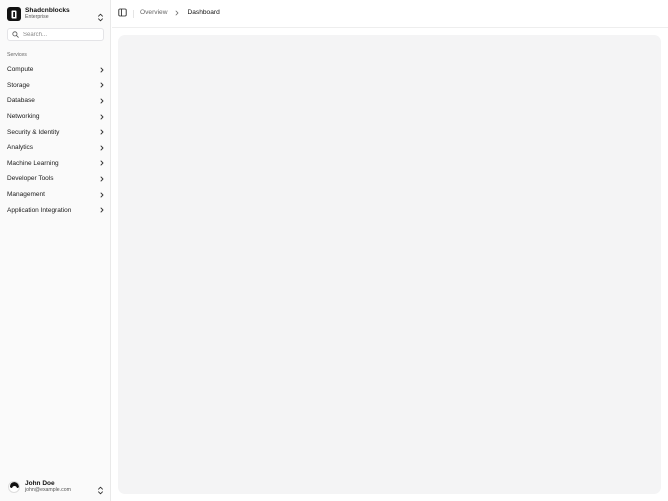  I want to click on search-icon, so click(15, 34).